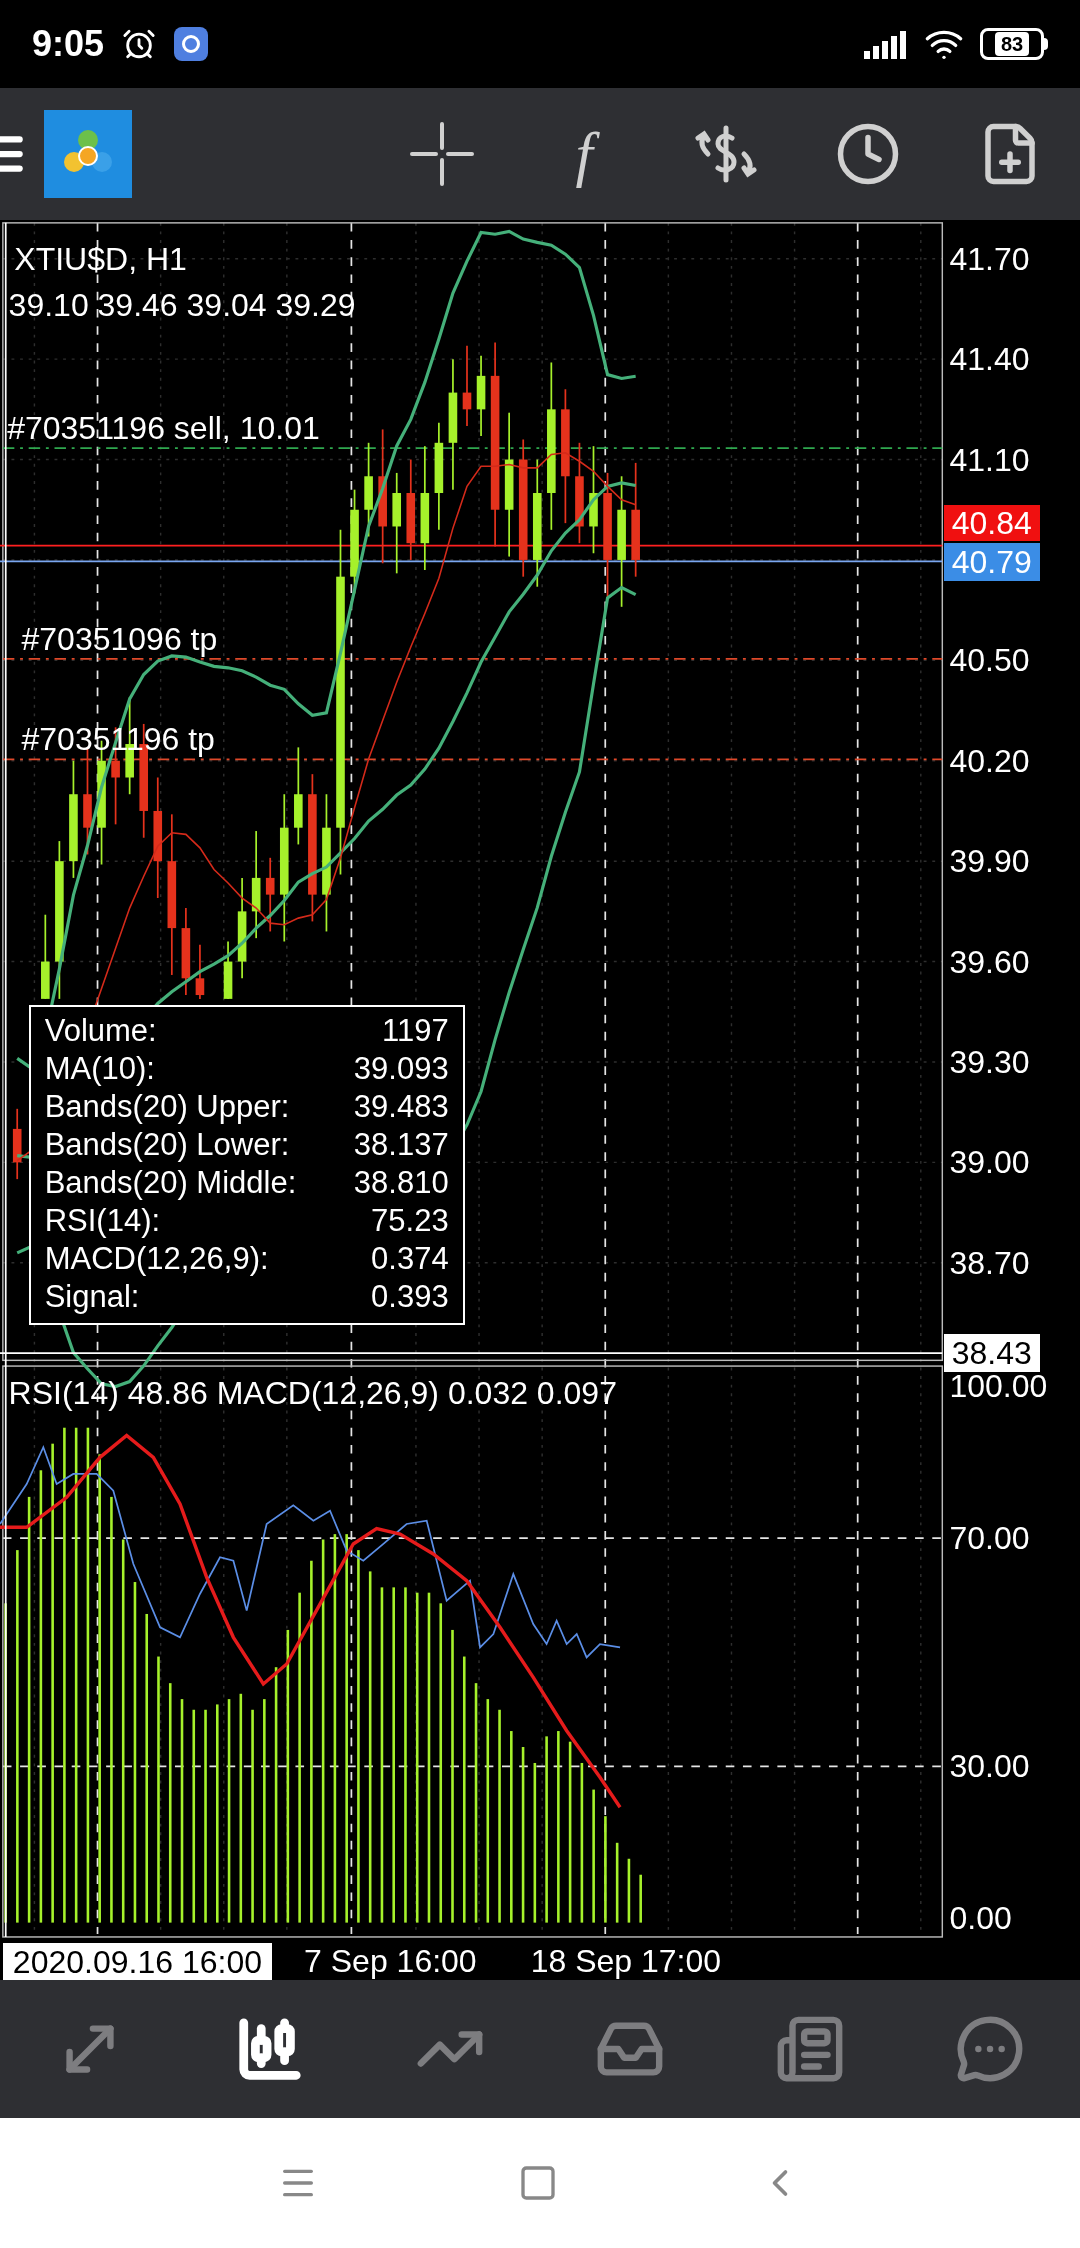 The image size is (1080, 2248). What do you see at coordinates (401, 1107) in the screenshot?
I see `data-value: 39.483` at bounding box center [401, 1107].